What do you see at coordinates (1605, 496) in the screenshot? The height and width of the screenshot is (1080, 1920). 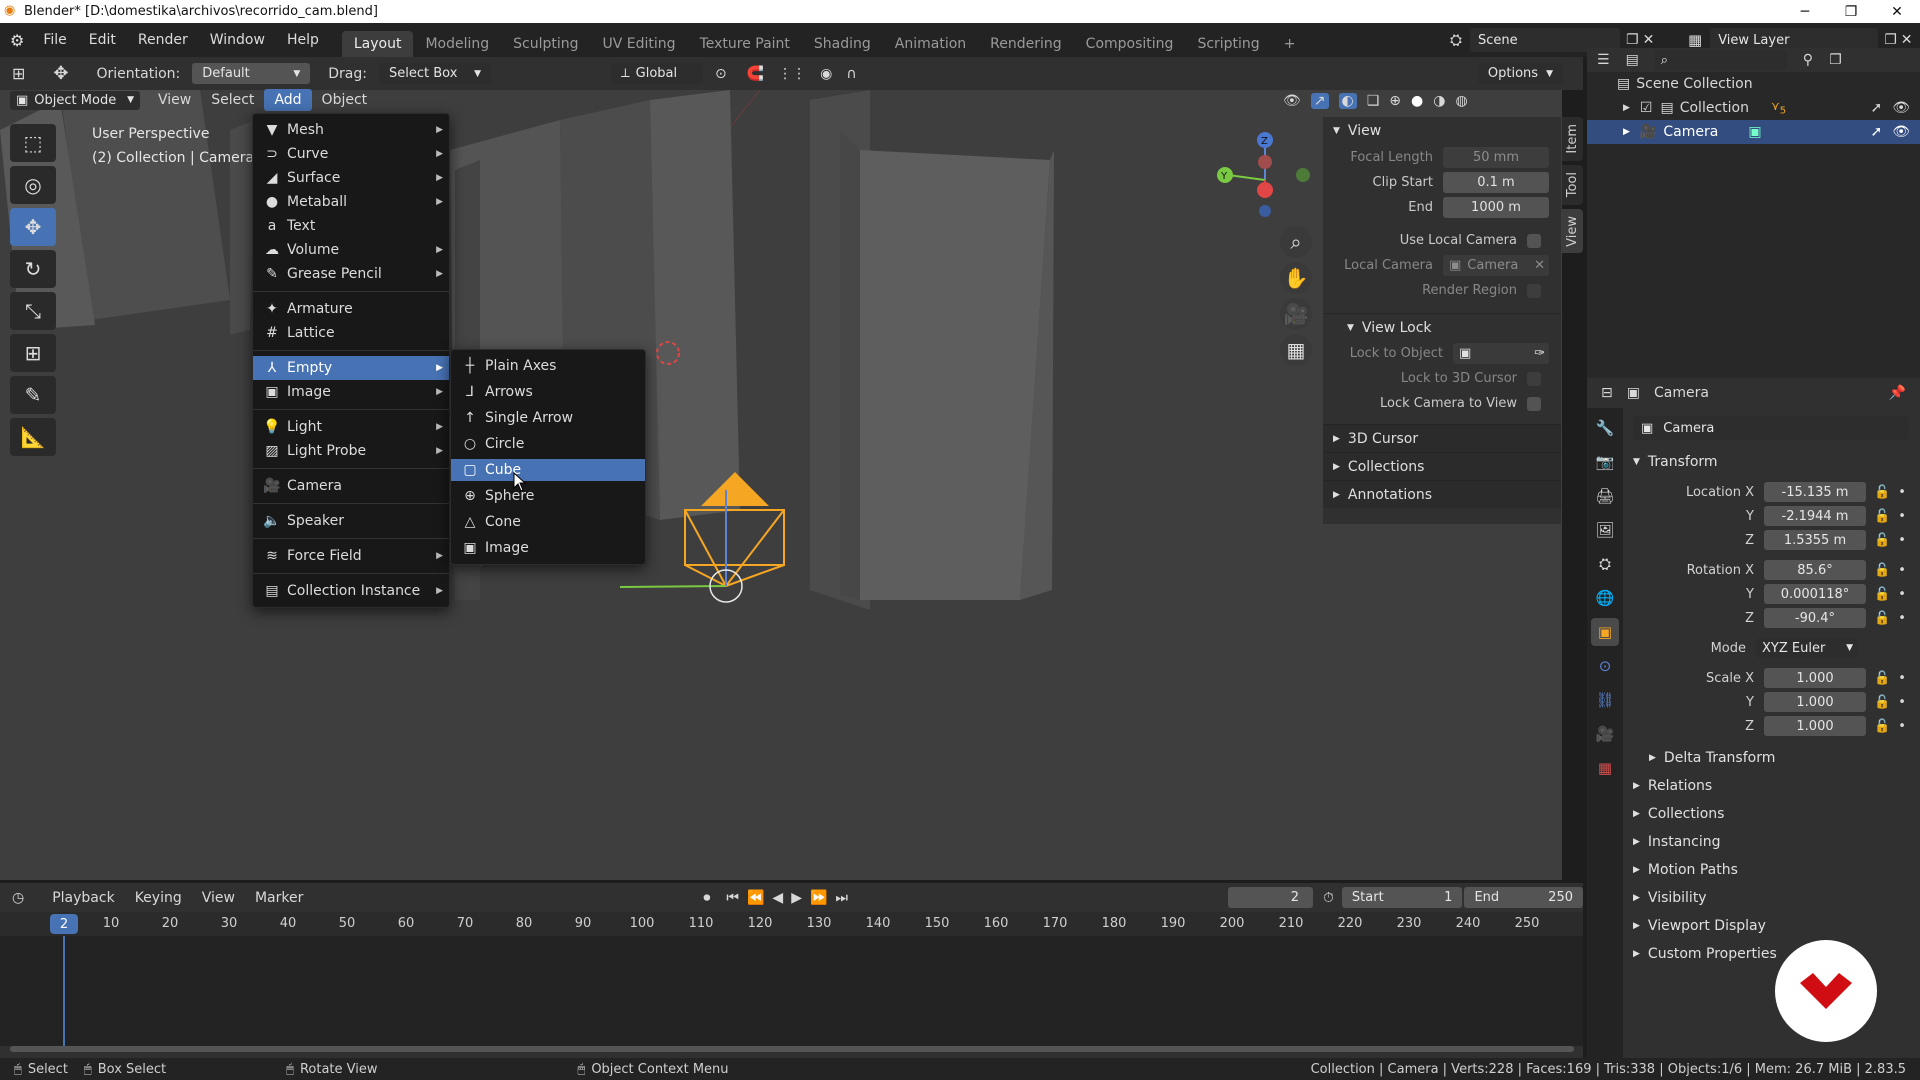 I see `output-props-icon: 🖨` at bounding box center [1605, 496].